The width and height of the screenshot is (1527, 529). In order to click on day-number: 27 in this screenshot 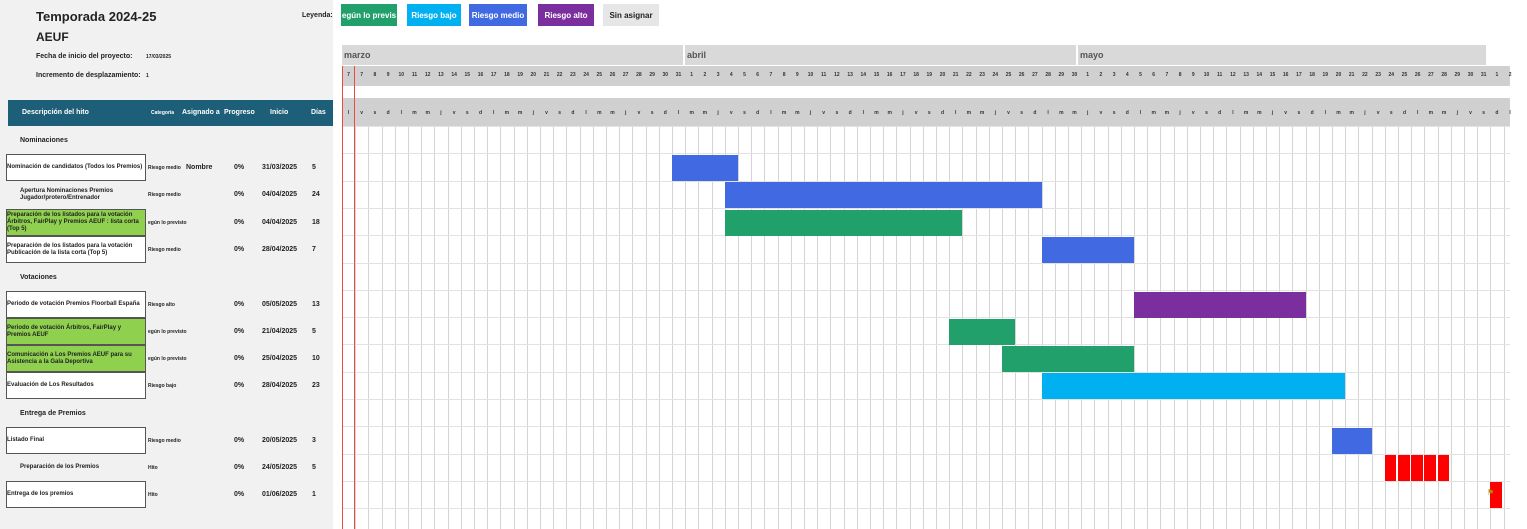, I will do `click(1035, 75)`.